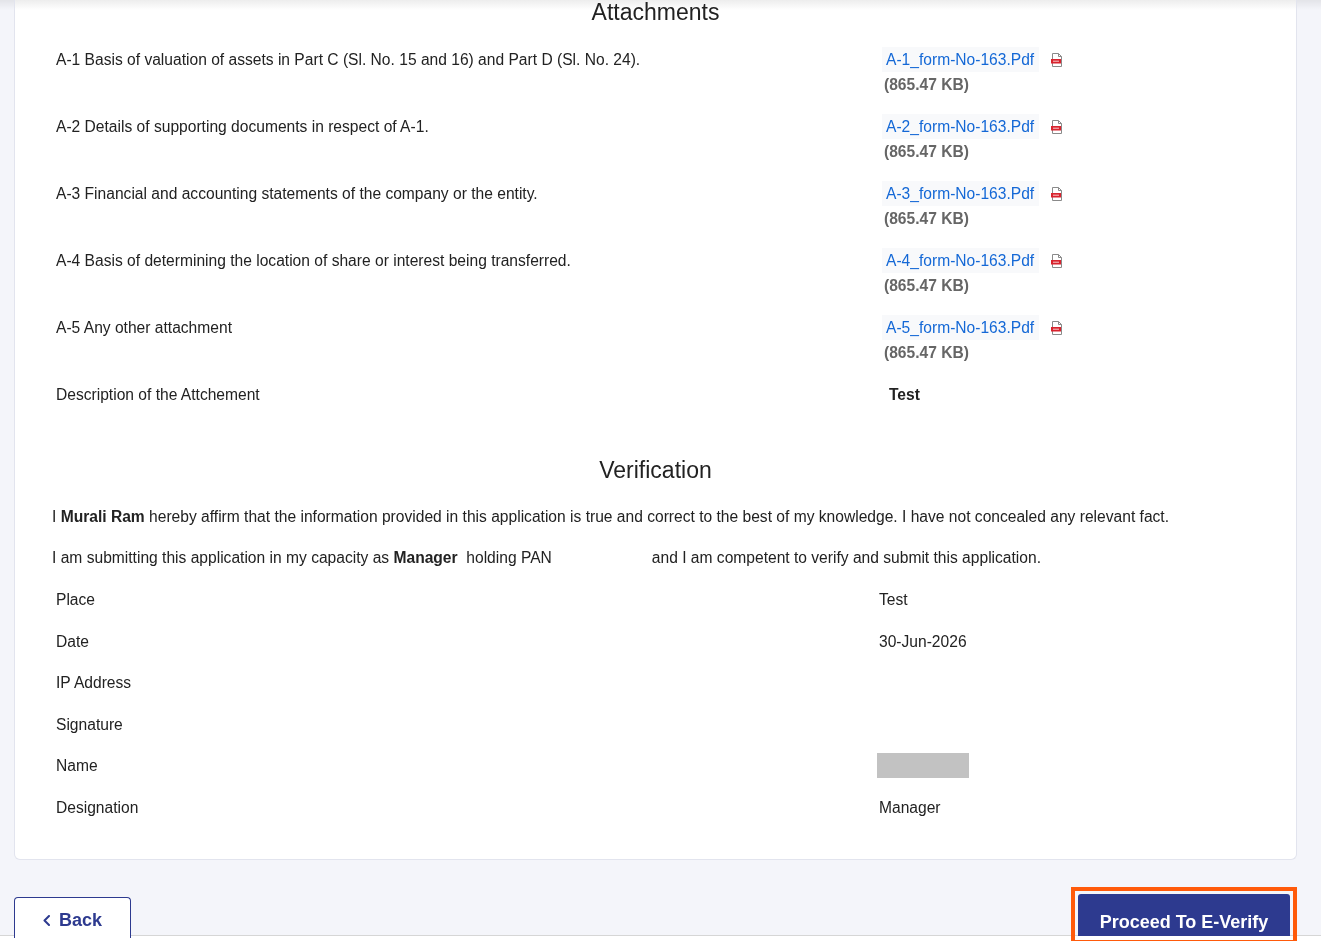  I want to click on attachment-label: A-4 Basis of determining the location of share or interest being transferred., so click(313, 261).